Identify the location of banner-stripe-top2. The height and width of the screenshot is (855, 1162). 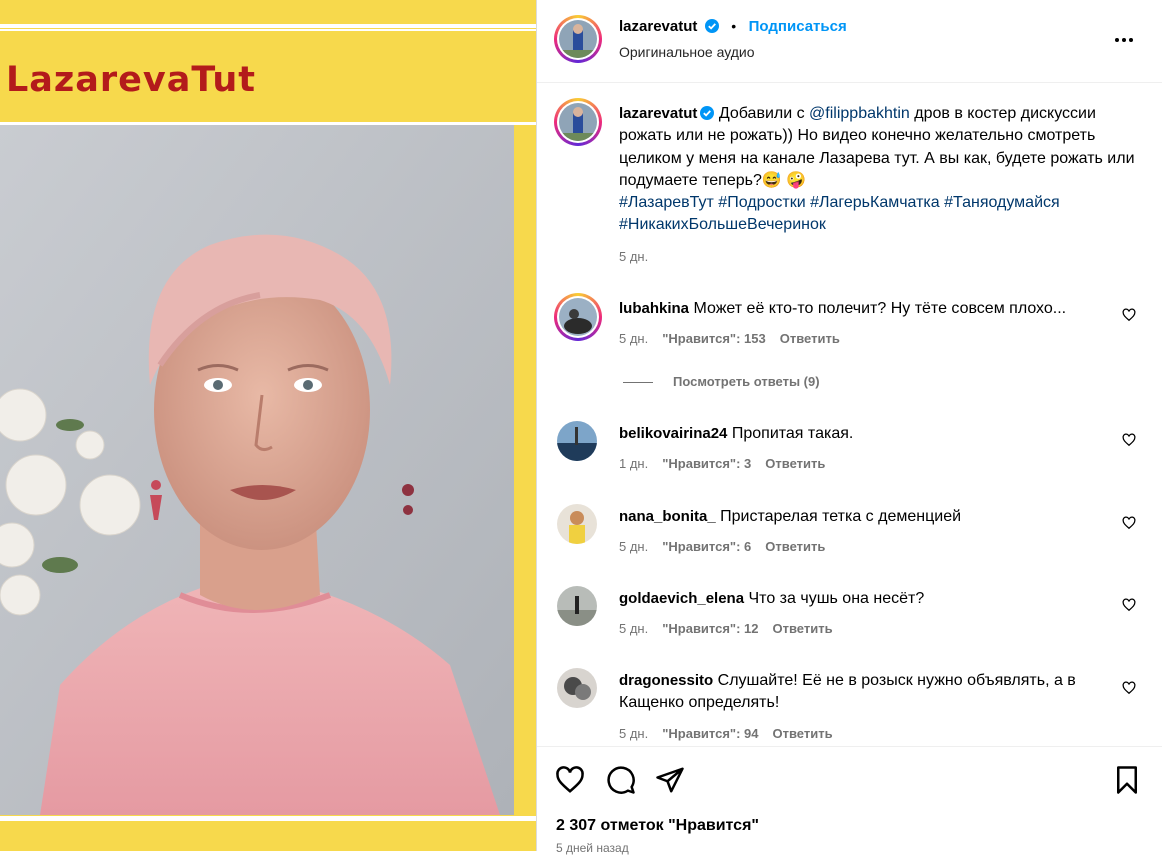
(268, 30).